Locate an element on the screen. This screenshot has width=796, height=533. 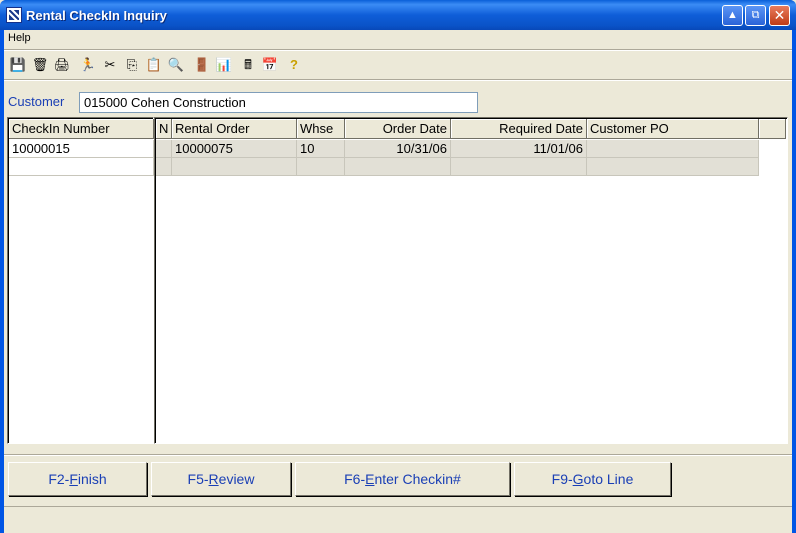
title-bar: Rental CheckIn Inquiry ▲ ⧉ ✕ is located at coordinates (398, 15).